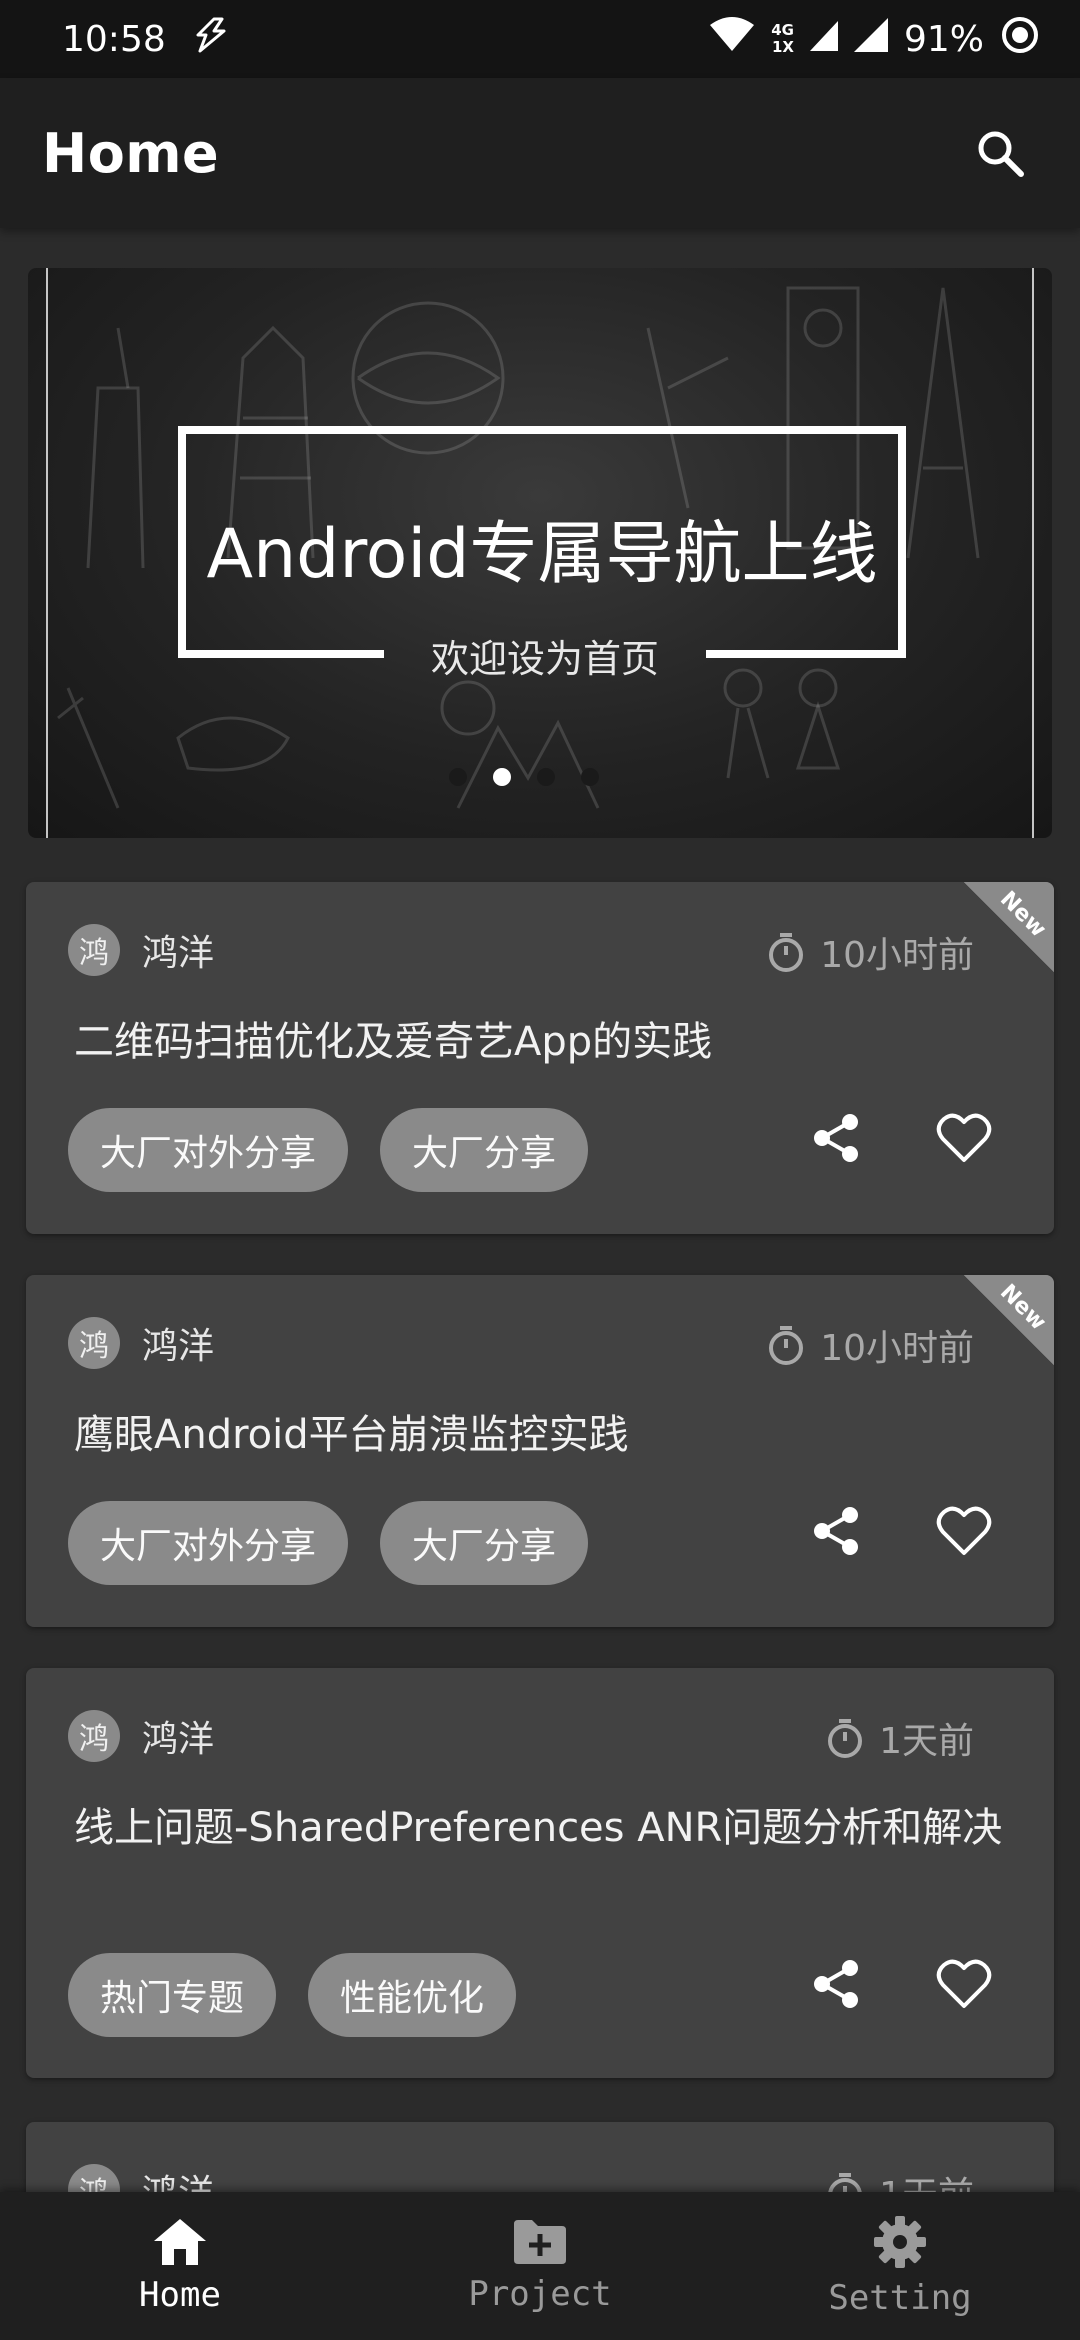 The height and width of the screenshot is (2340, 1080). What do you see at coordinates (806, 654) in the screenshot?
I see `banner-frame-line-right` at bounding box center [806, 654].